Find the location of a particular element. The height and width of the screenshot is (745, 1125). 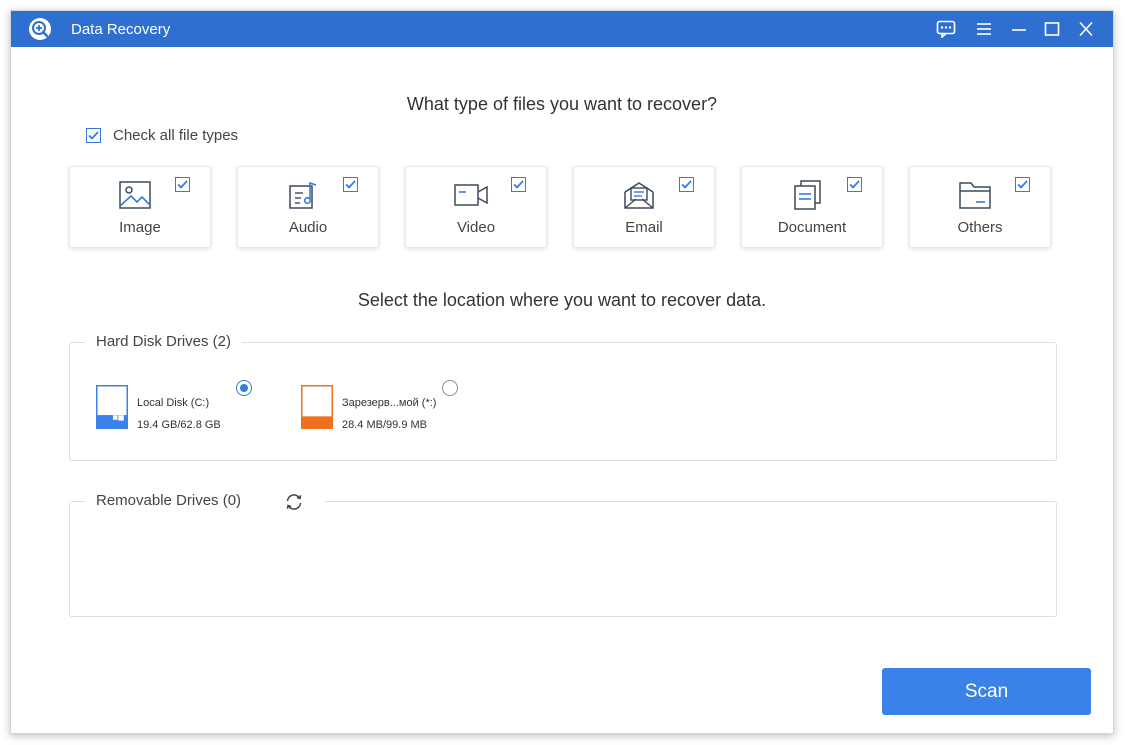

email-checkbox is located at coordinates (686, 184).